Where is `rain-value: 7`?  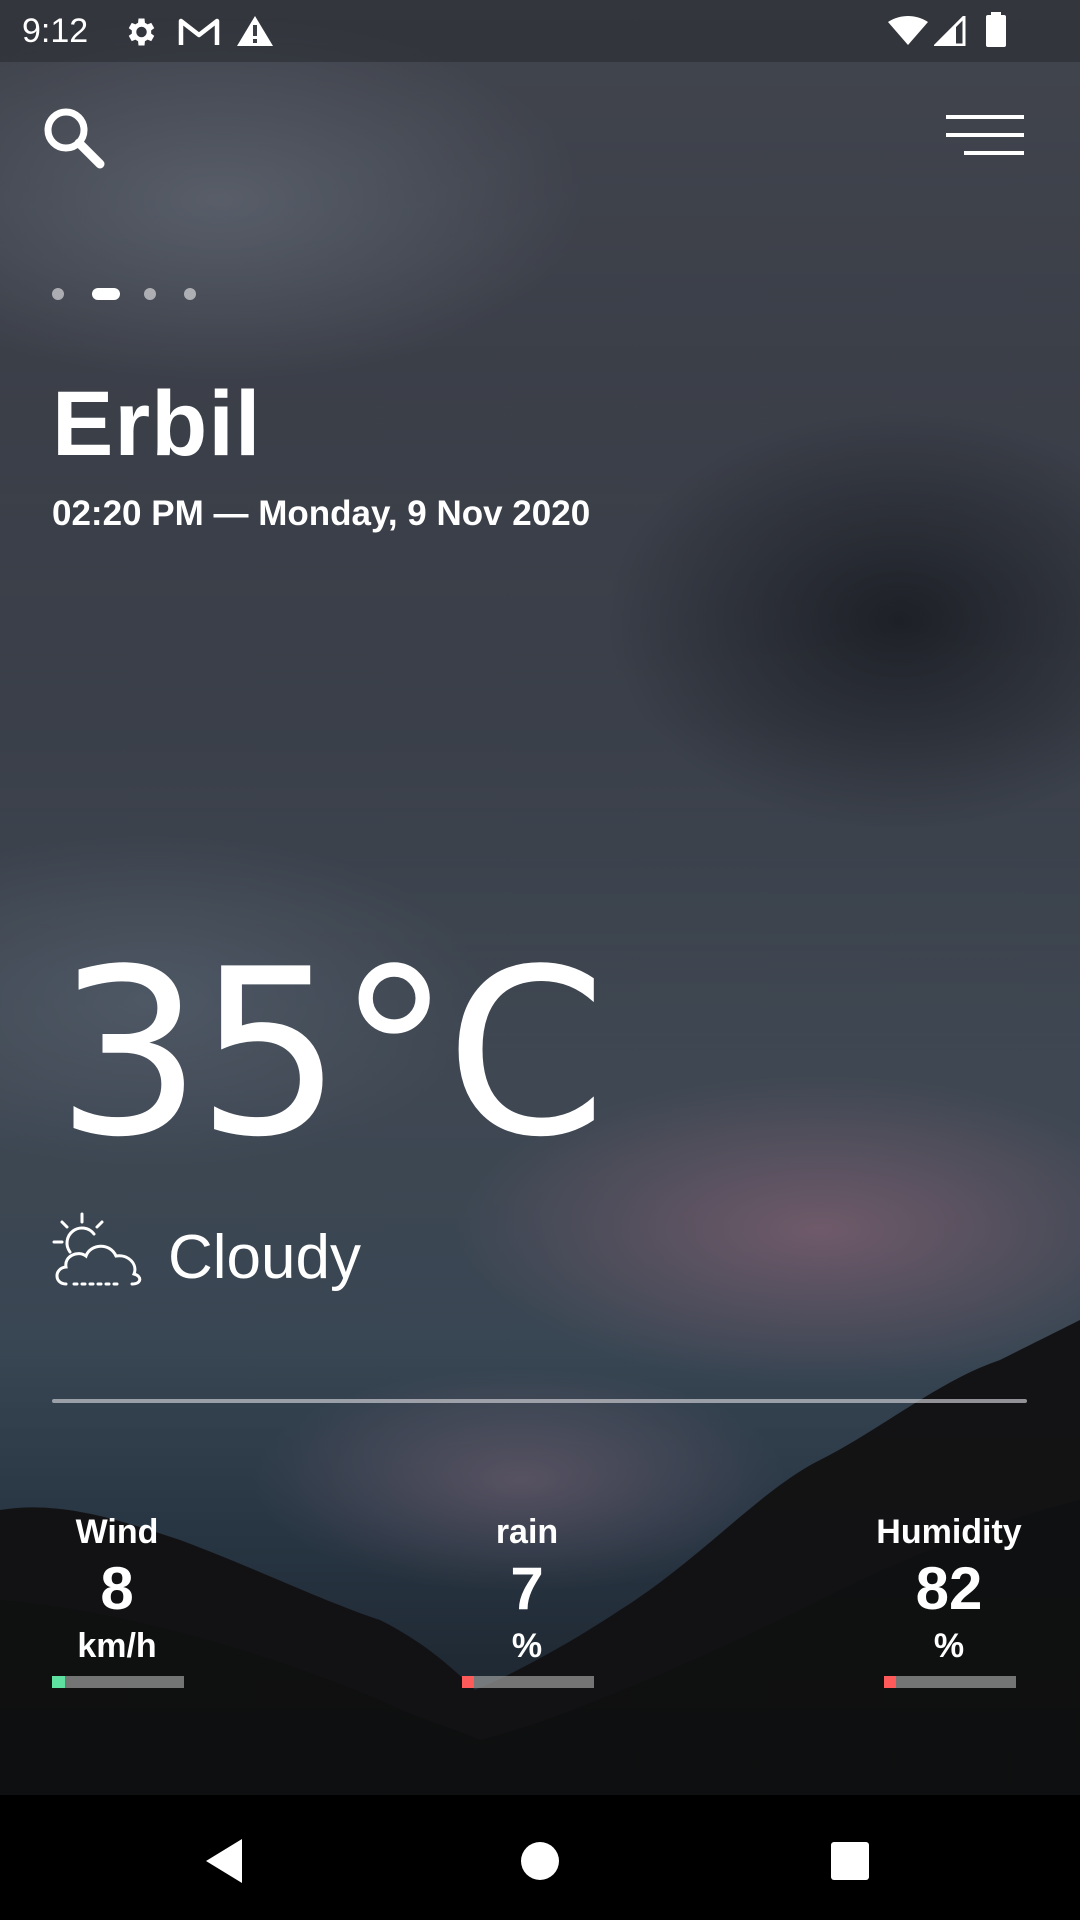 rain-value: 7 is located at coordinates (527, 1588).